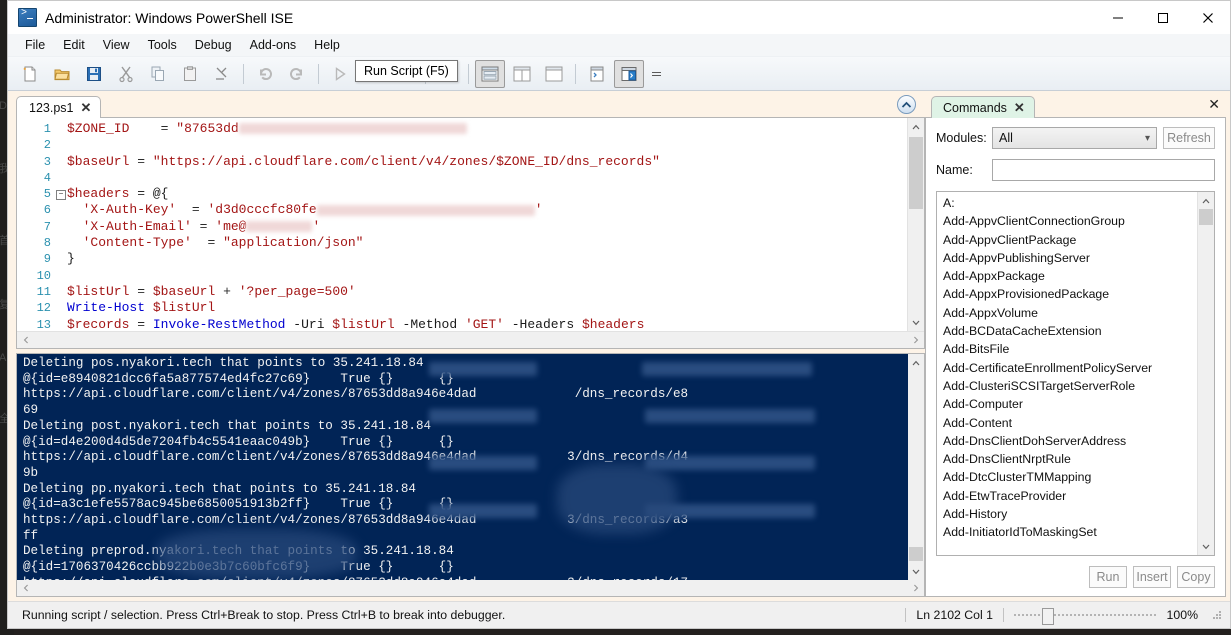 This screenshot has width=1231, height=635. I want to click on commands-list-item: Add-Computer, so click(1067, 404).